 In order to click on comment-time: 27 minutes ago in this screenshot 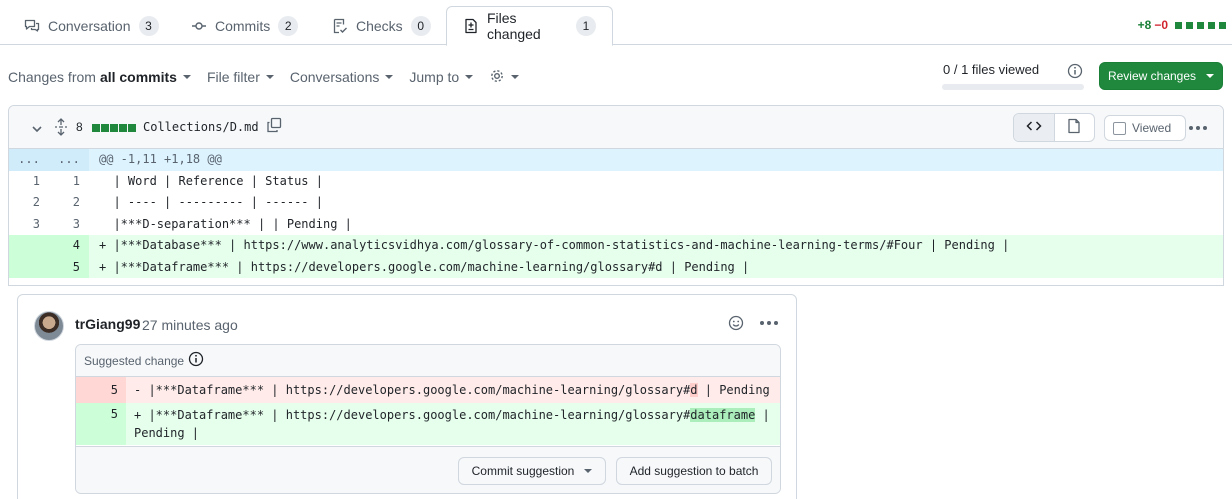, I will do `click(190, 325)`.